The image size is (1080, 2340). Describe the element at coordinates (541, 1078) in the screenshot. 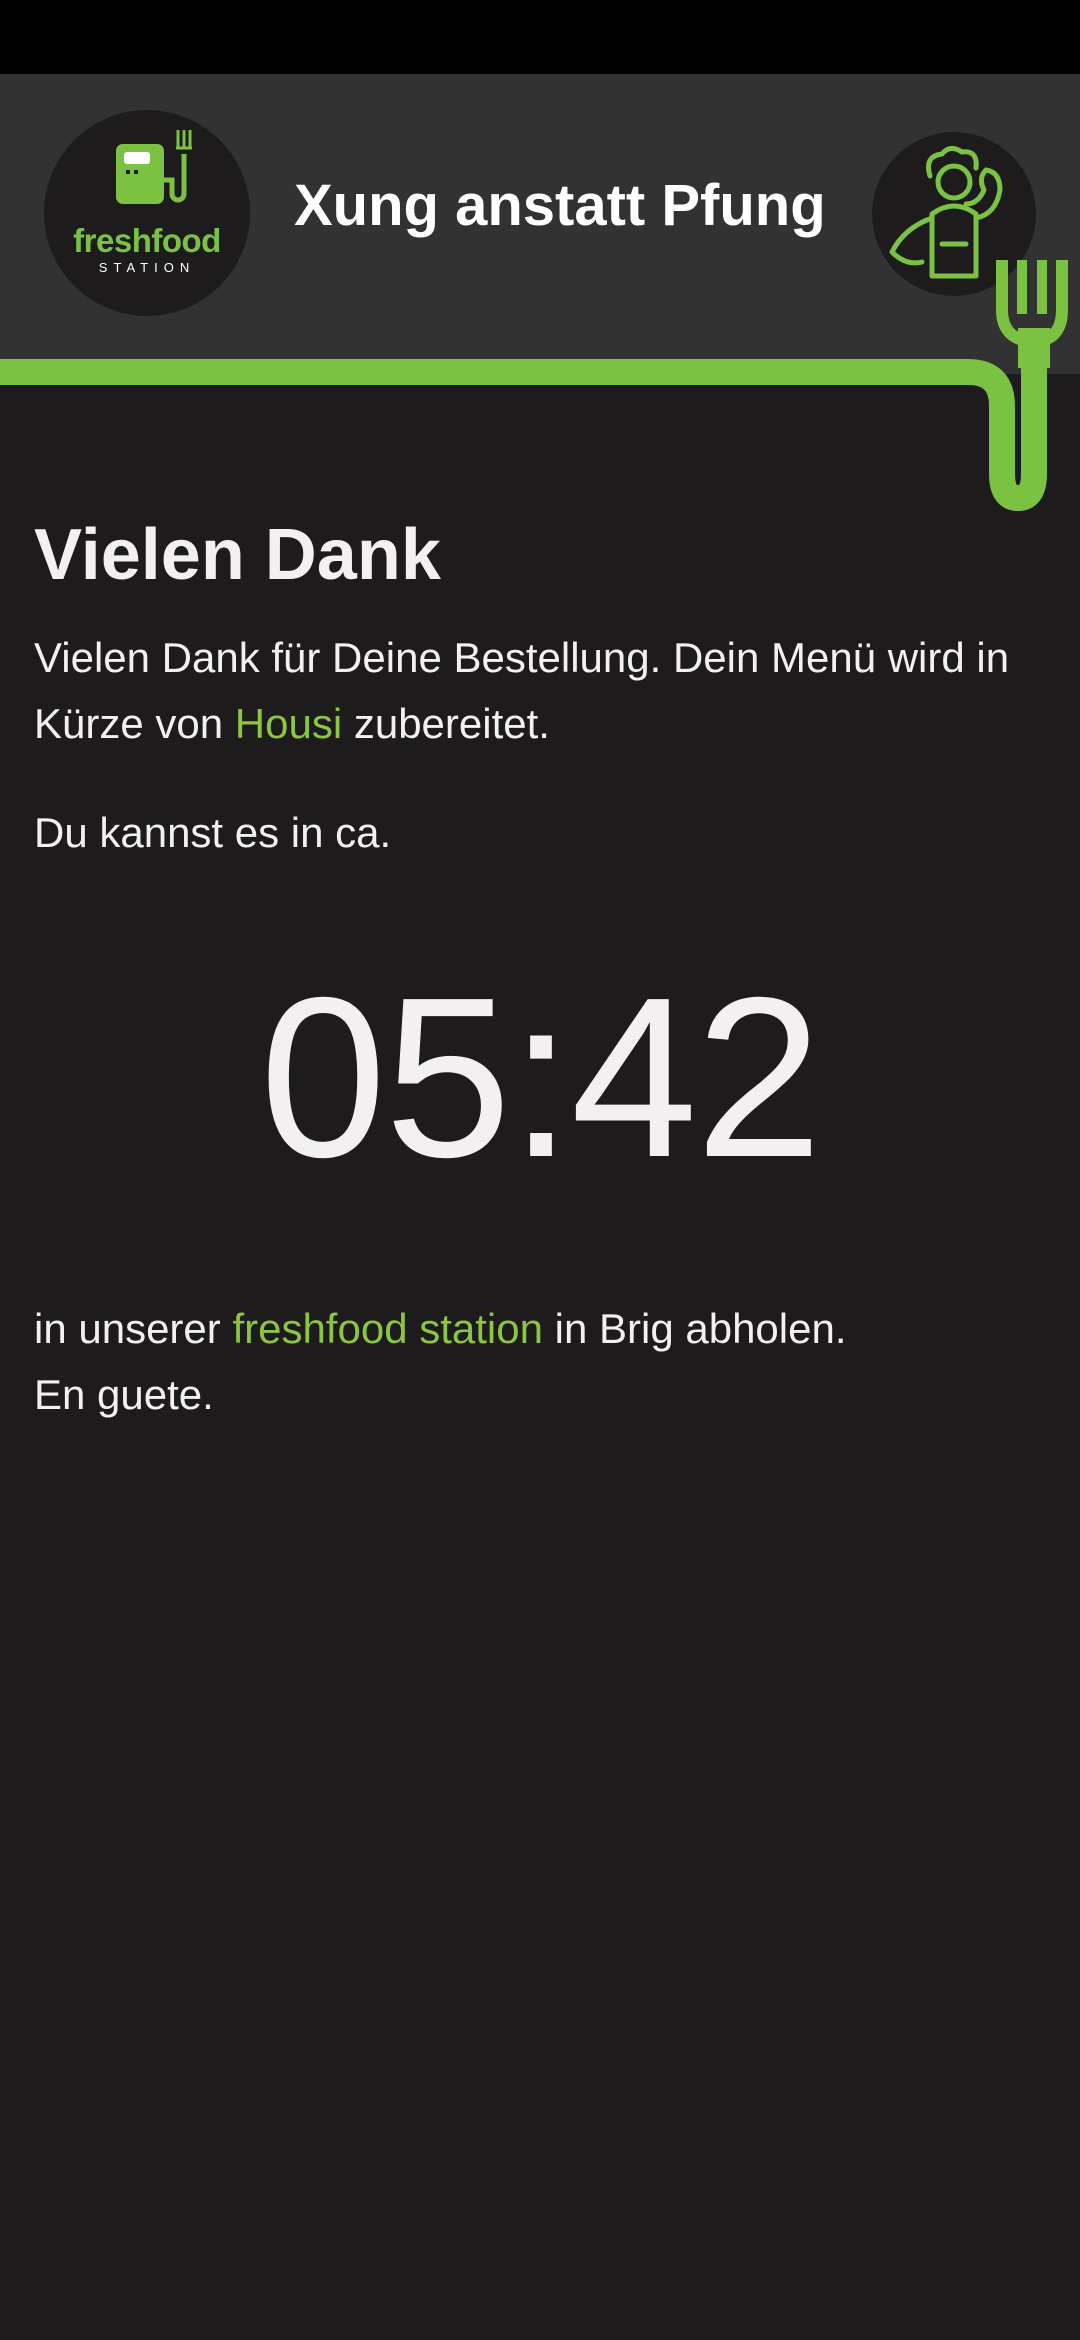

I see `countdown-timer: 05:42` at that location.